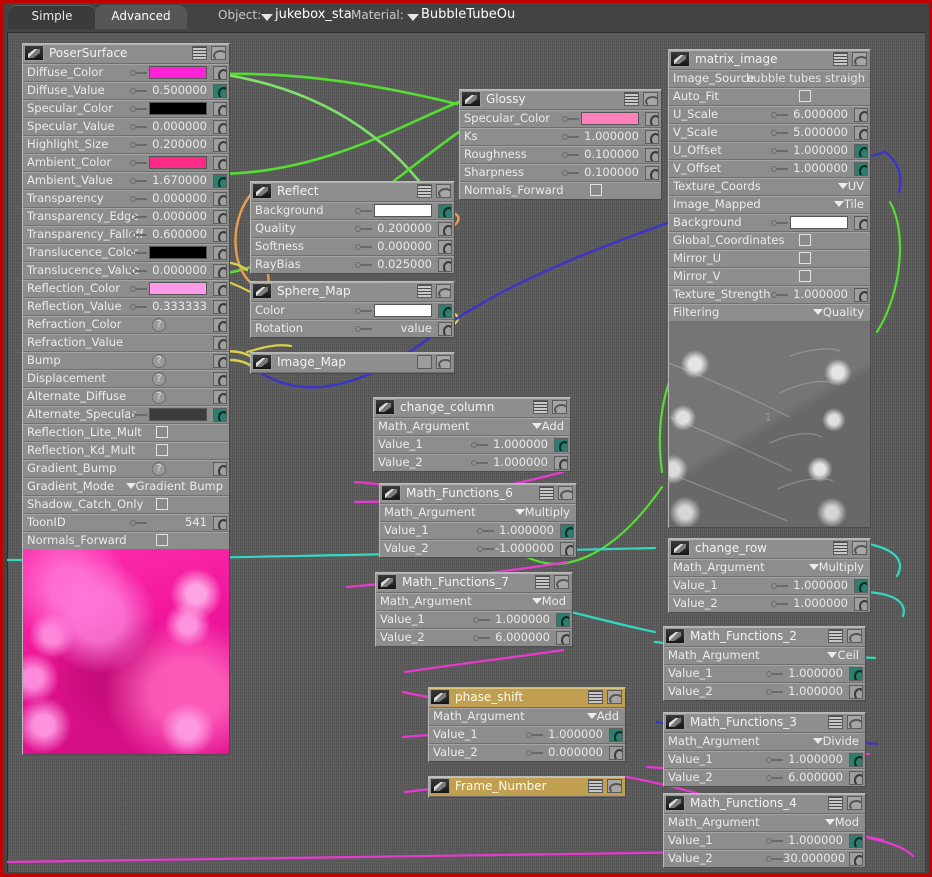 The width and height of the screenshot is (932, 877). What do you see at coordinates (560, 119) in the screenshot?
I see `param-row: Specular_Color` at bounding box center [560, 119].